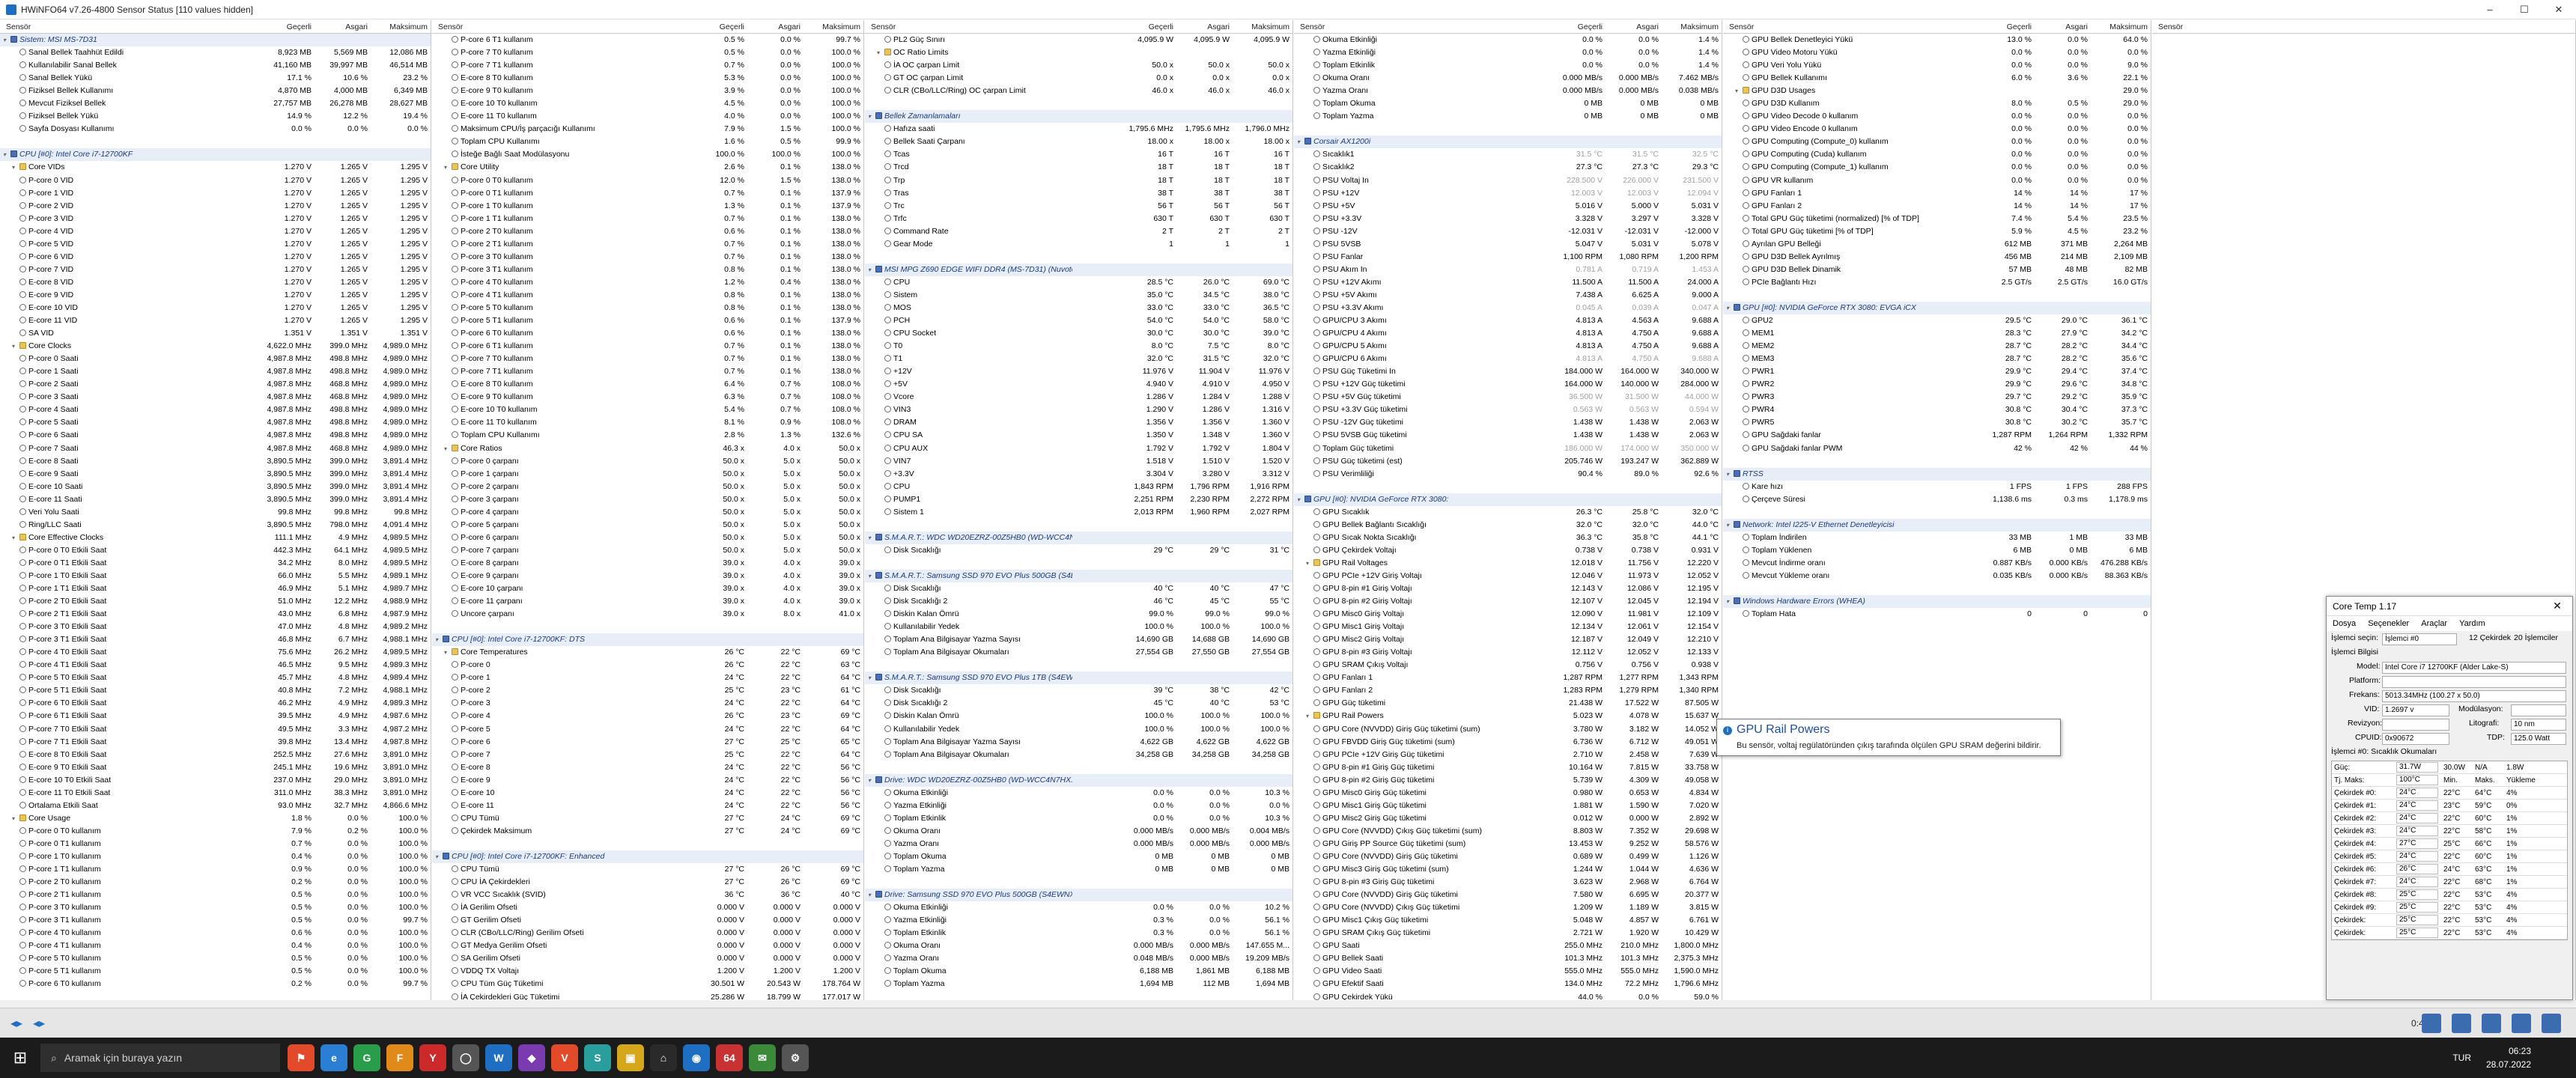  Describe the element at coordinates (647, 52) in the screenshot. I see `sensor-row: P-core 7 T0 kullanım 0.5 % 0.0 % 100.0 %` at that location.